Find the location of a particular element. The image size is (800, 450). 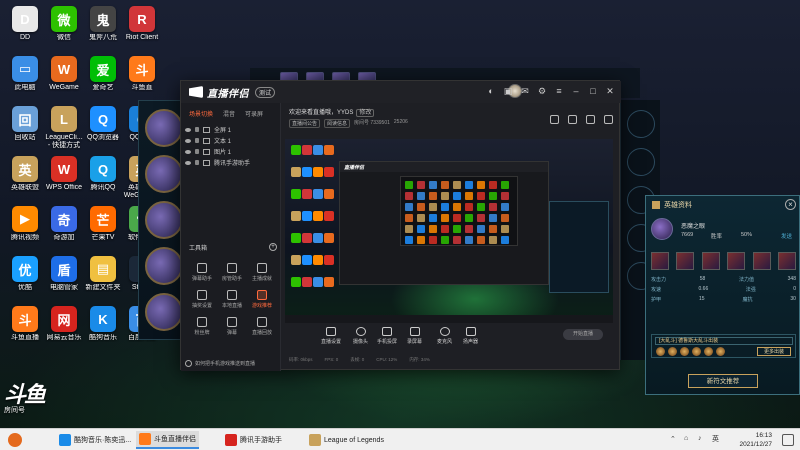

tray-chevron-icon: ⌃ is located at coordinates (674, 439).